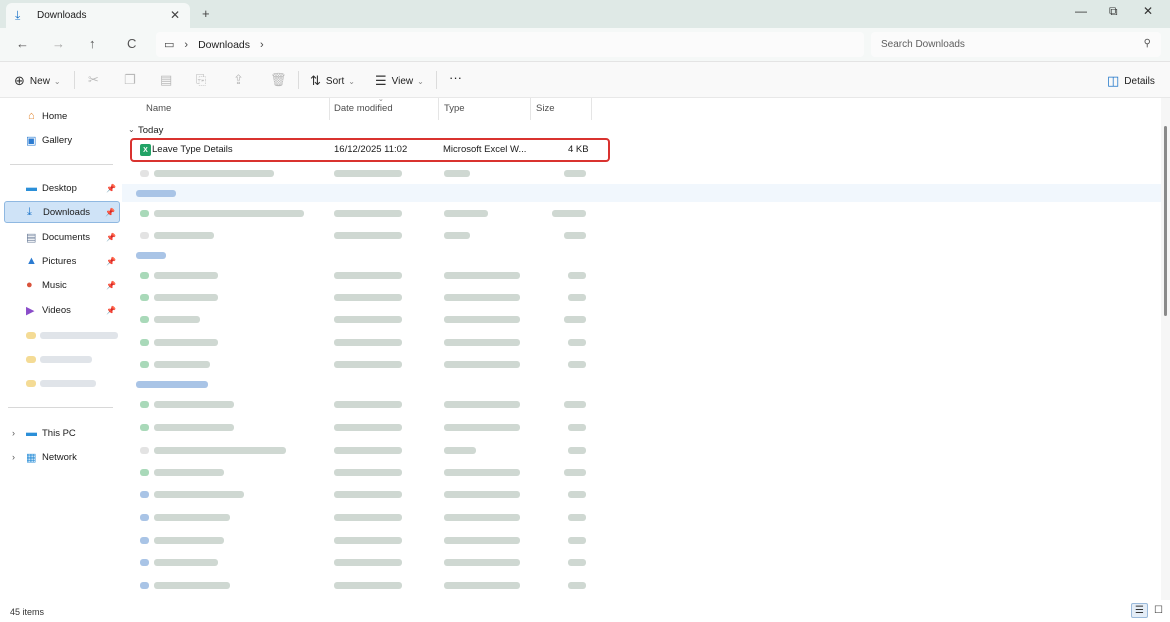 This screenshot has height=622, width=1170. I want to click on sidebar-item-gallery: ▣ Gallery, so click(62, 140).